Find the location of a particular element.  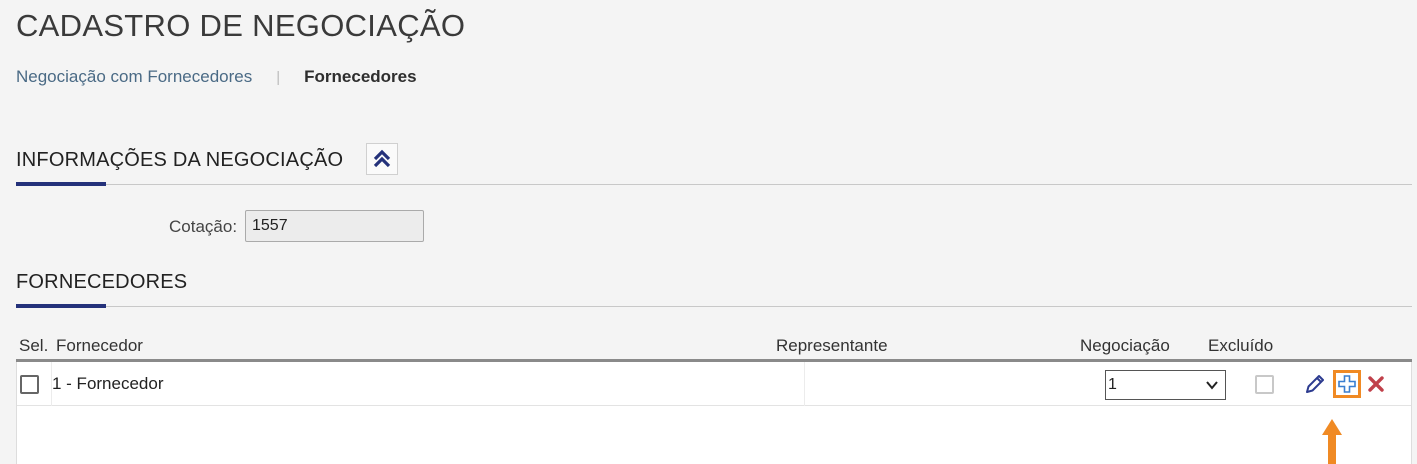

double-chevron-up-icon is located at coordinates (382, 158).